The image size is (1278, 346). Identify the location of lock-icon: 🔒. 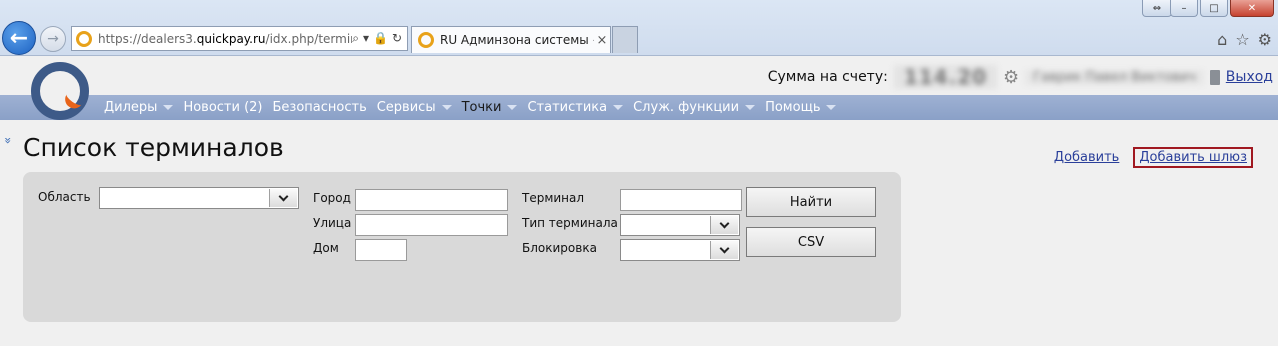
(380, 38).